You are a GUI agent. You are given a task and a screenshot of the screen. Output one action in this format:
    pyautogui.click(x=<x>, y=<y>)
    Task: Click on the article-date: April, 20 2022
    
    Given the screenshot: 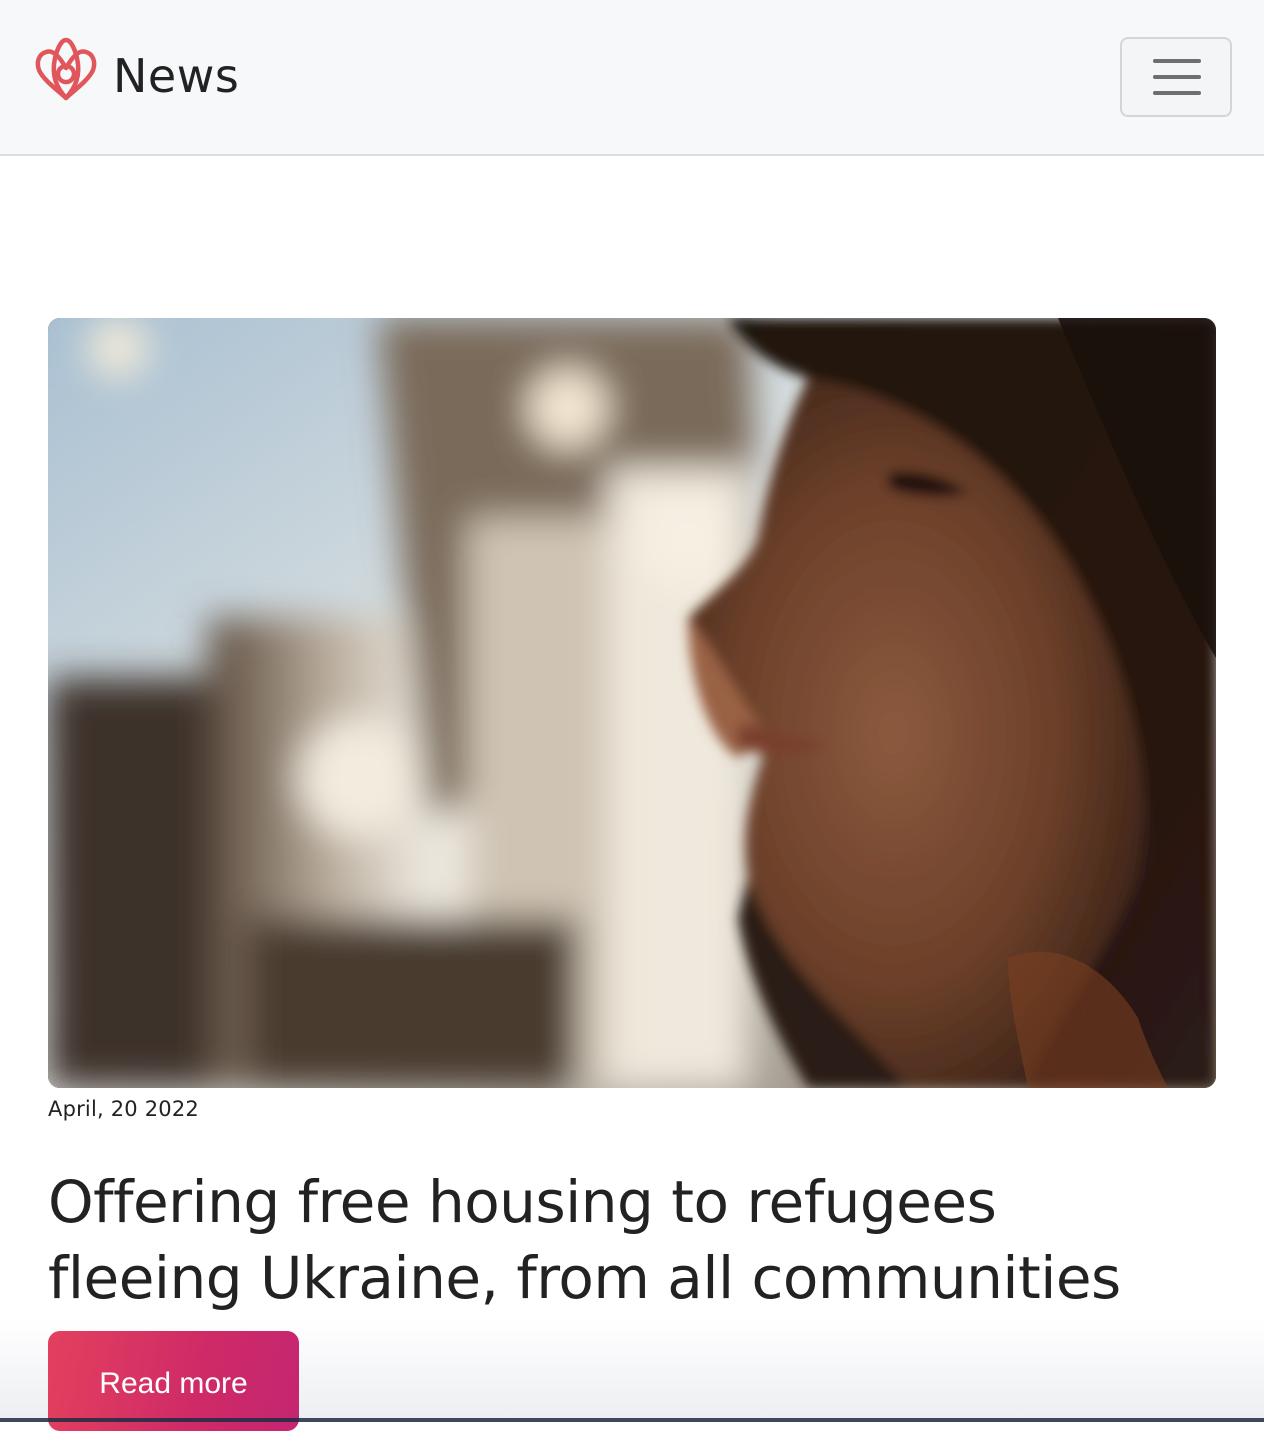 What is the action you would take?
    pyautogui.click(x=123, y=1109)
    